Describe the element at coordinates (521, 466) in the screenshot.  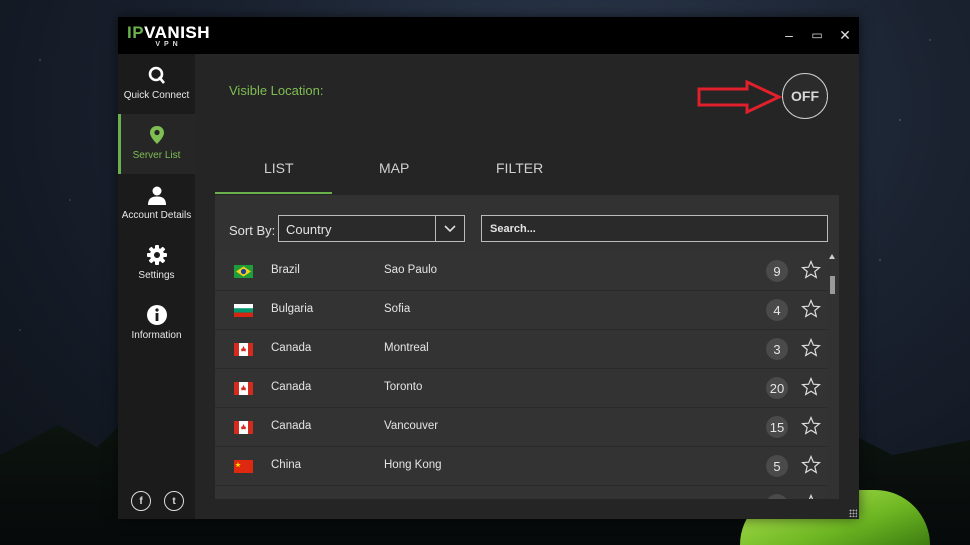
I see `list-item: China Hong Kong 5` at that location.